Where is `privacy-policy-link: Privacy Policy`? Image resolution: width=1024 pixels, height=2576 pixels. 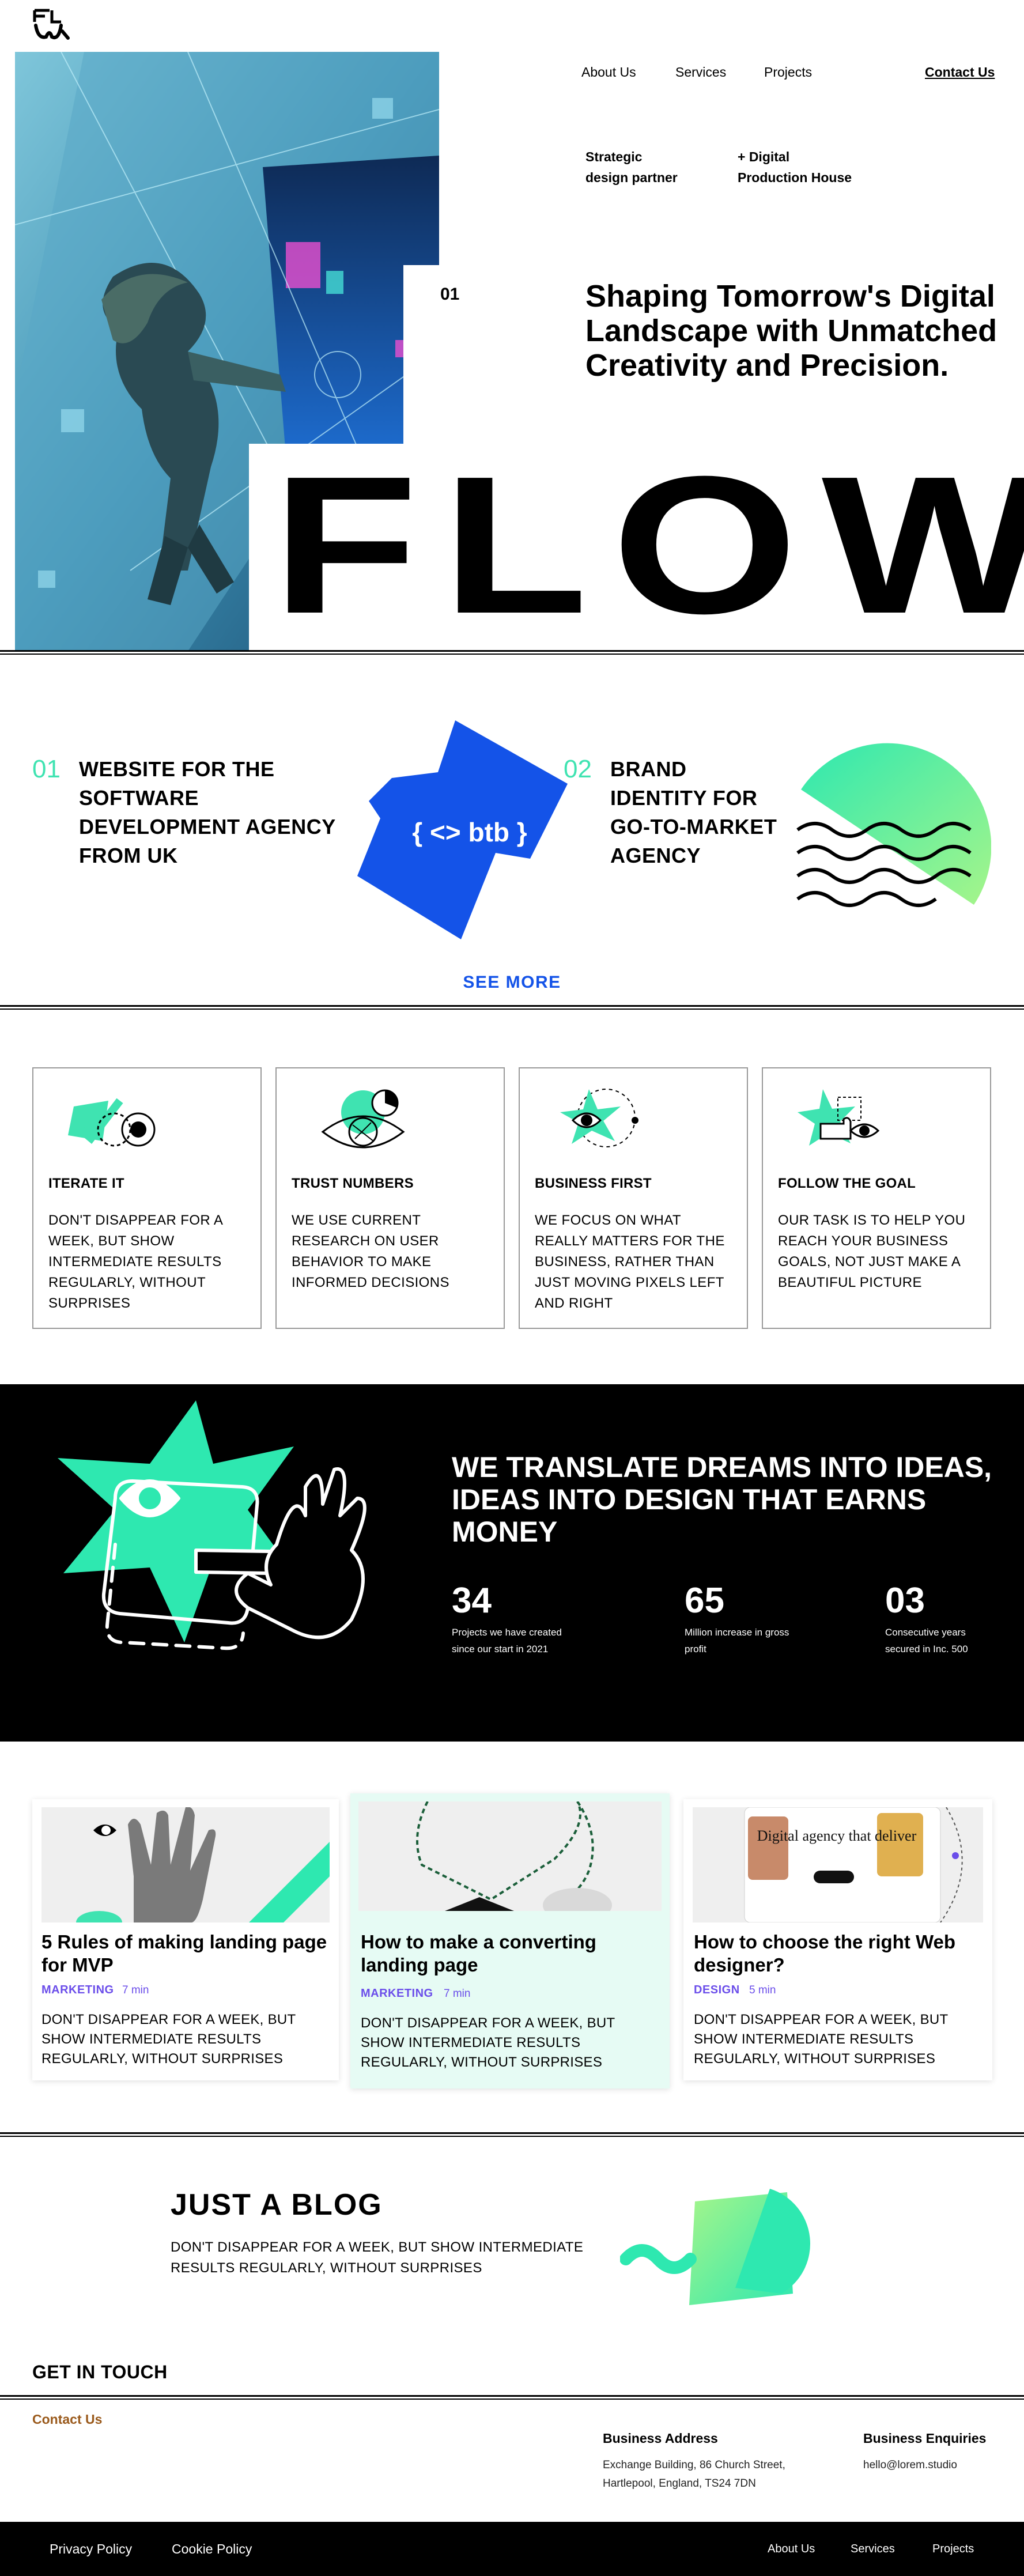 privacy-policy-link: Privacy Policy is located at coordinates (91, 2549).